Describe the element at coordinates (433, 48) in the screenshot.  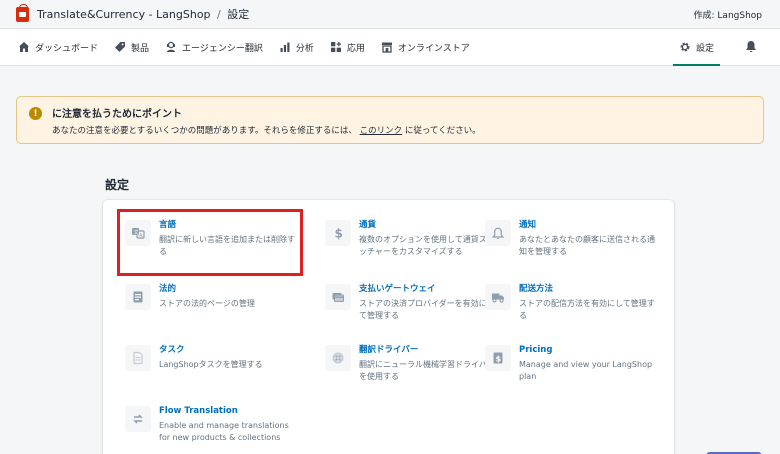
I see `nav-label: オンラインストア` at that location.